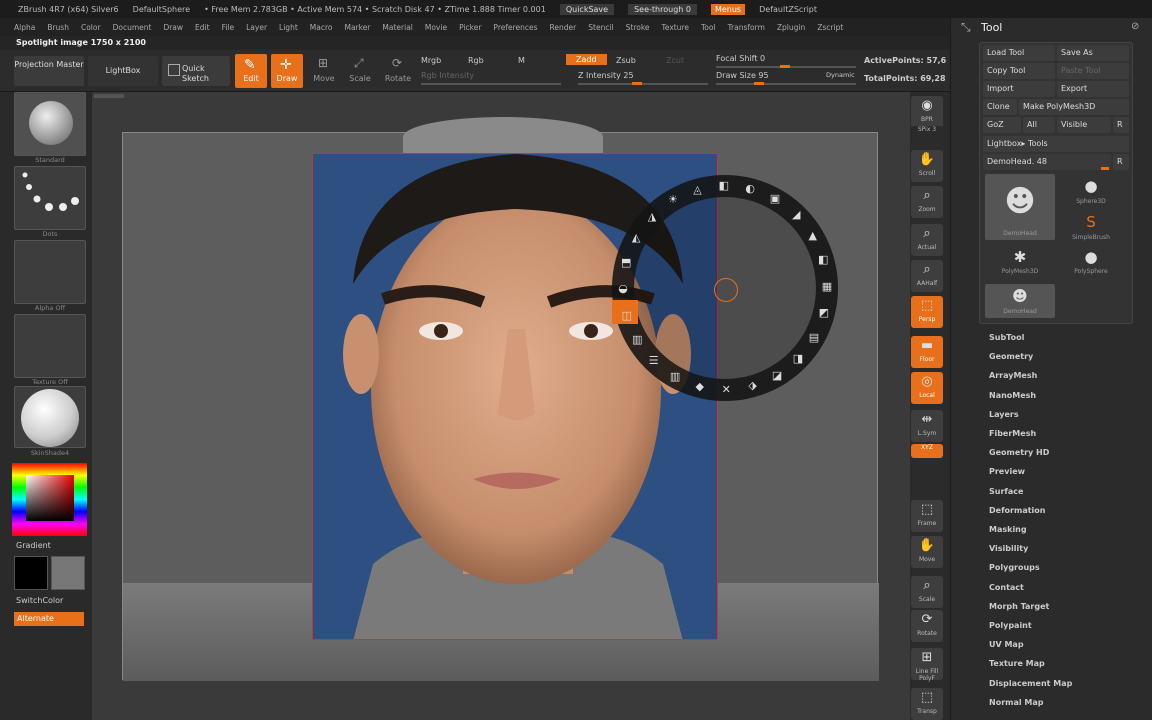  Describe the element at coordinates (1039, 125) in the screenshot. I see `goz-all-button: All` at that location.